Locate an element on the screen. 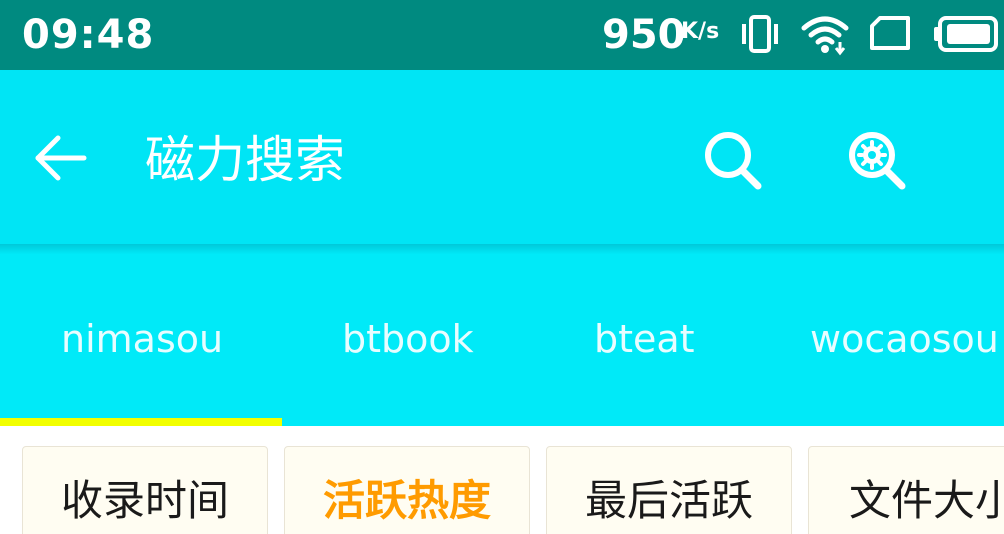 This screenshot has height=534, width=1004. sort-by-file-size: 文件大小 is located at coordinates (906, 490).